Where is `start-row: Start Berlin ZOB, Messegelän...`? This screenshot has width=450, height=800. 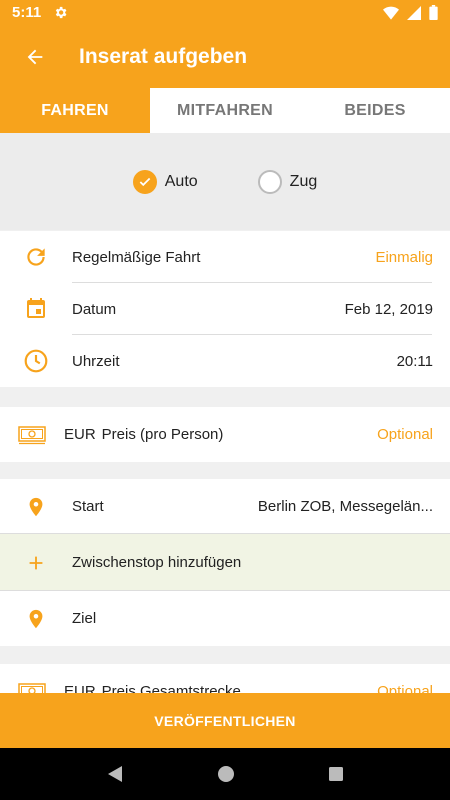 start-row: Start Berlin ZOB, Messegelän... is located at coordinates (225, 506).